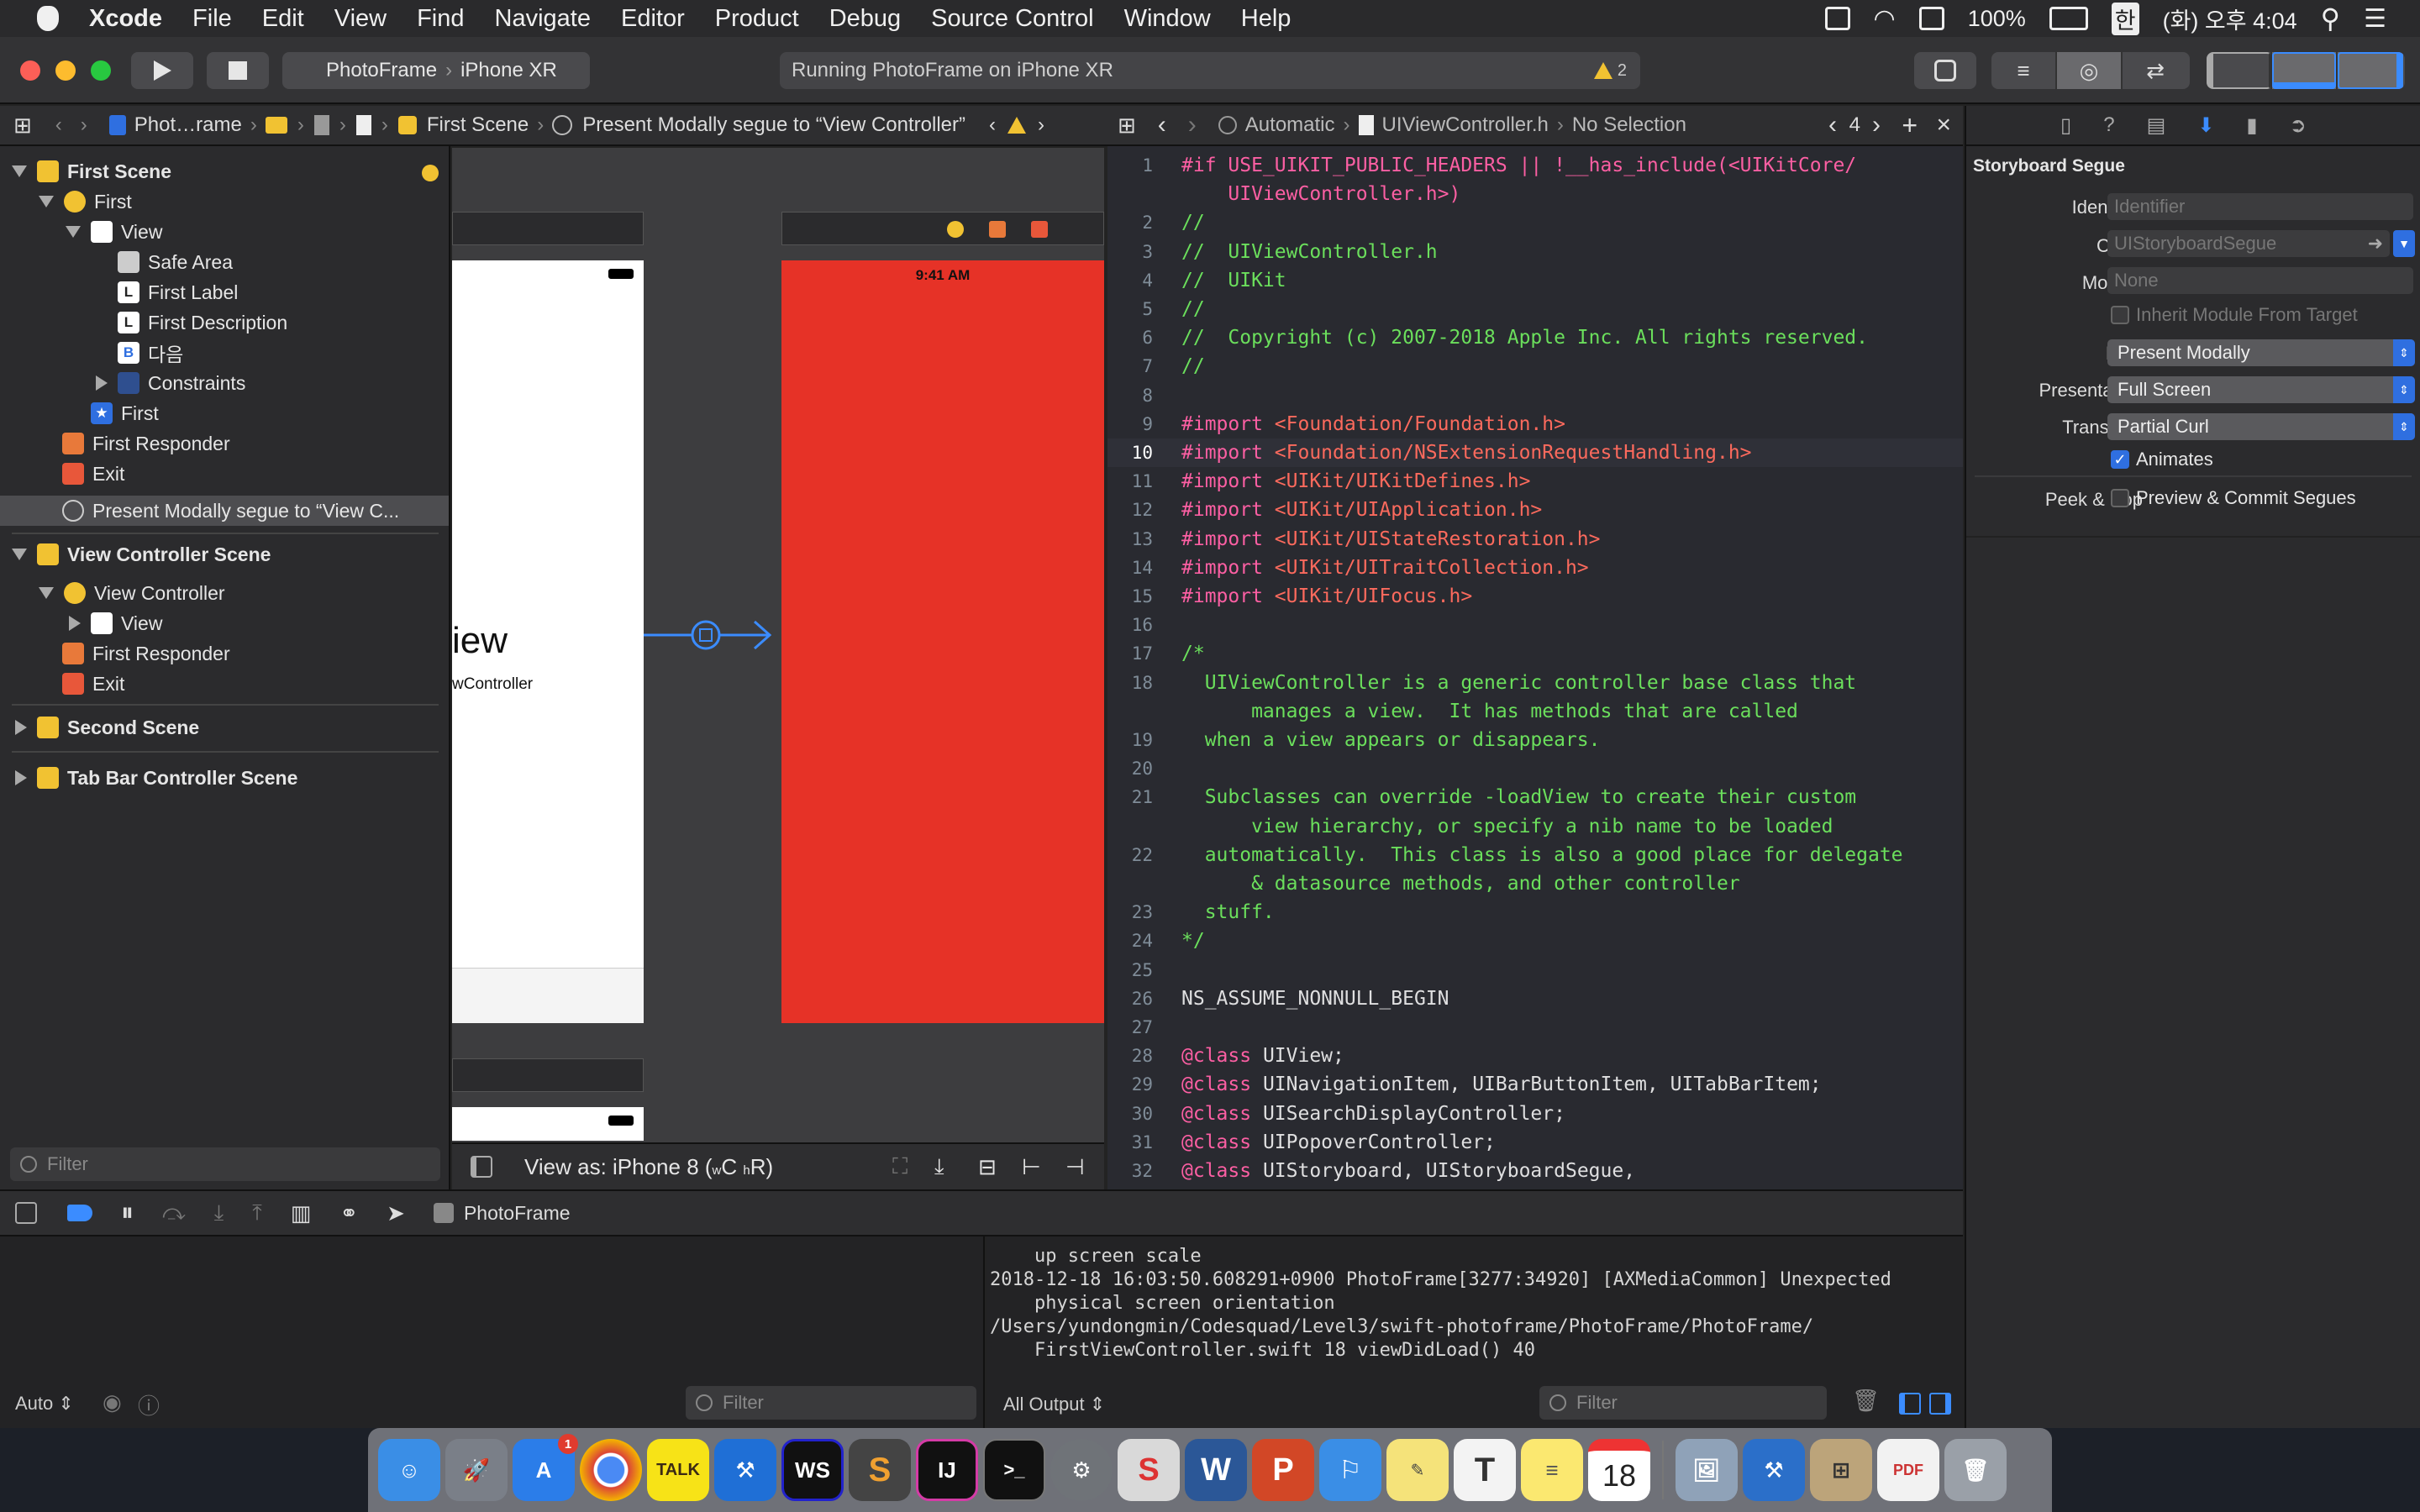  What do you see at coordinates (1283, 1470) in the screenshot?
I see `powerpoint-icon: P` at bounding box center [1283, 1470].